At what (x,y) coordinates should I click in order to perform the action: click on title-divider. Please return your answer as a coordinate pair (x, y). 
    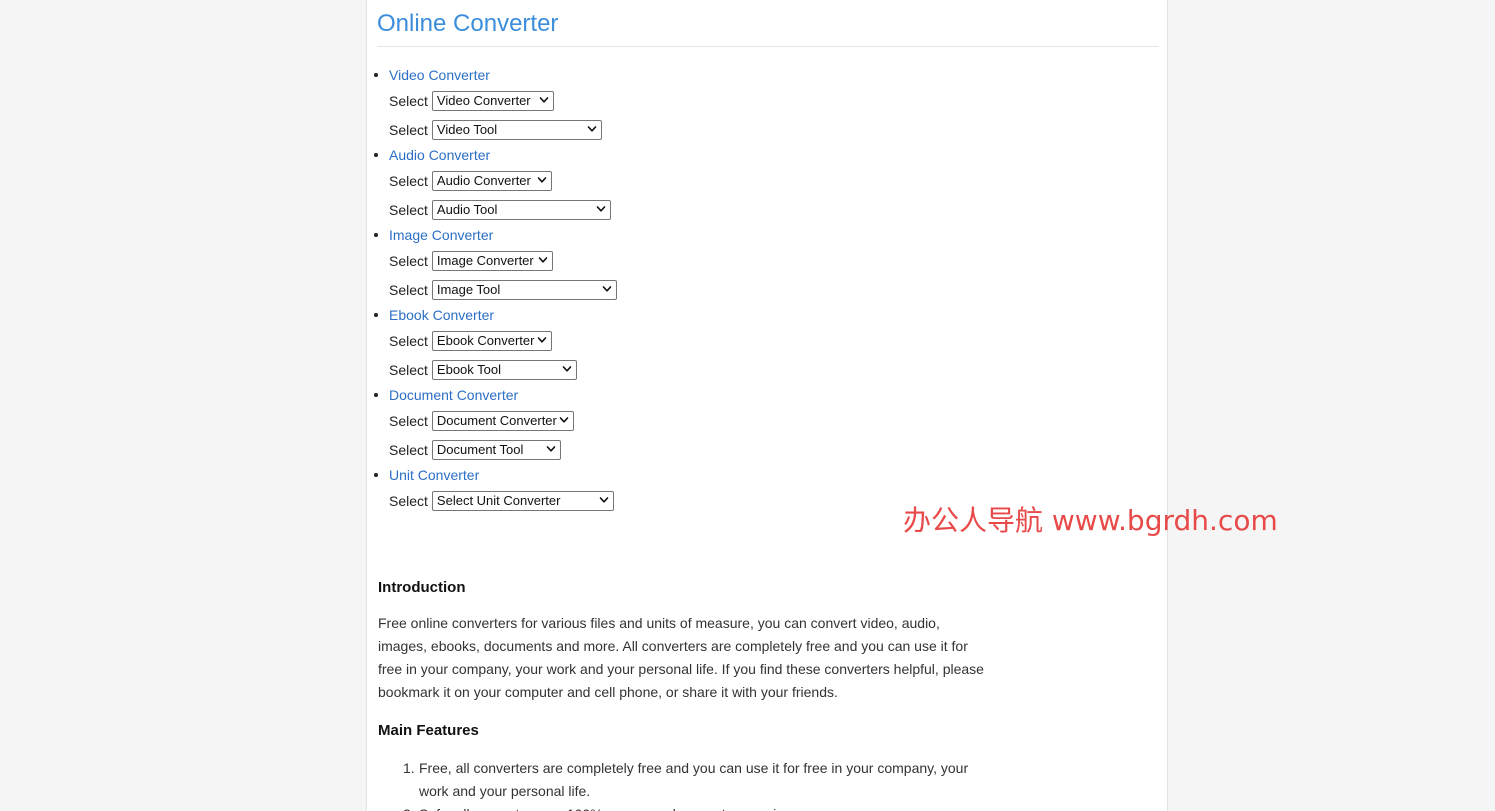
    Looking at the image, I should click on (768, 46).